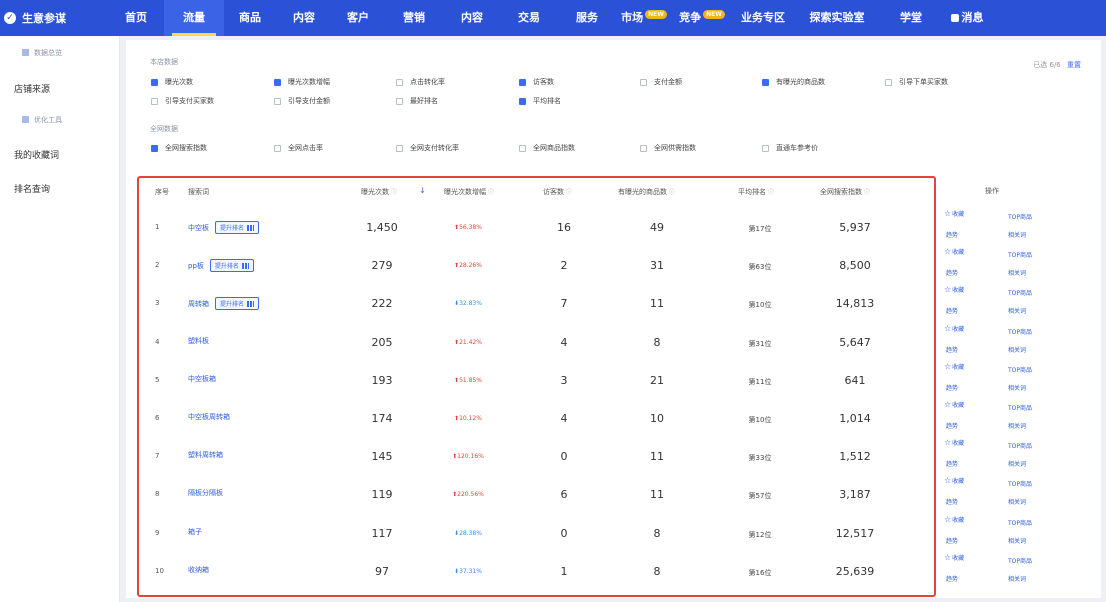  I want to click on header-rate: 曝光次数增幅 ⓘ, so click(469, 192).